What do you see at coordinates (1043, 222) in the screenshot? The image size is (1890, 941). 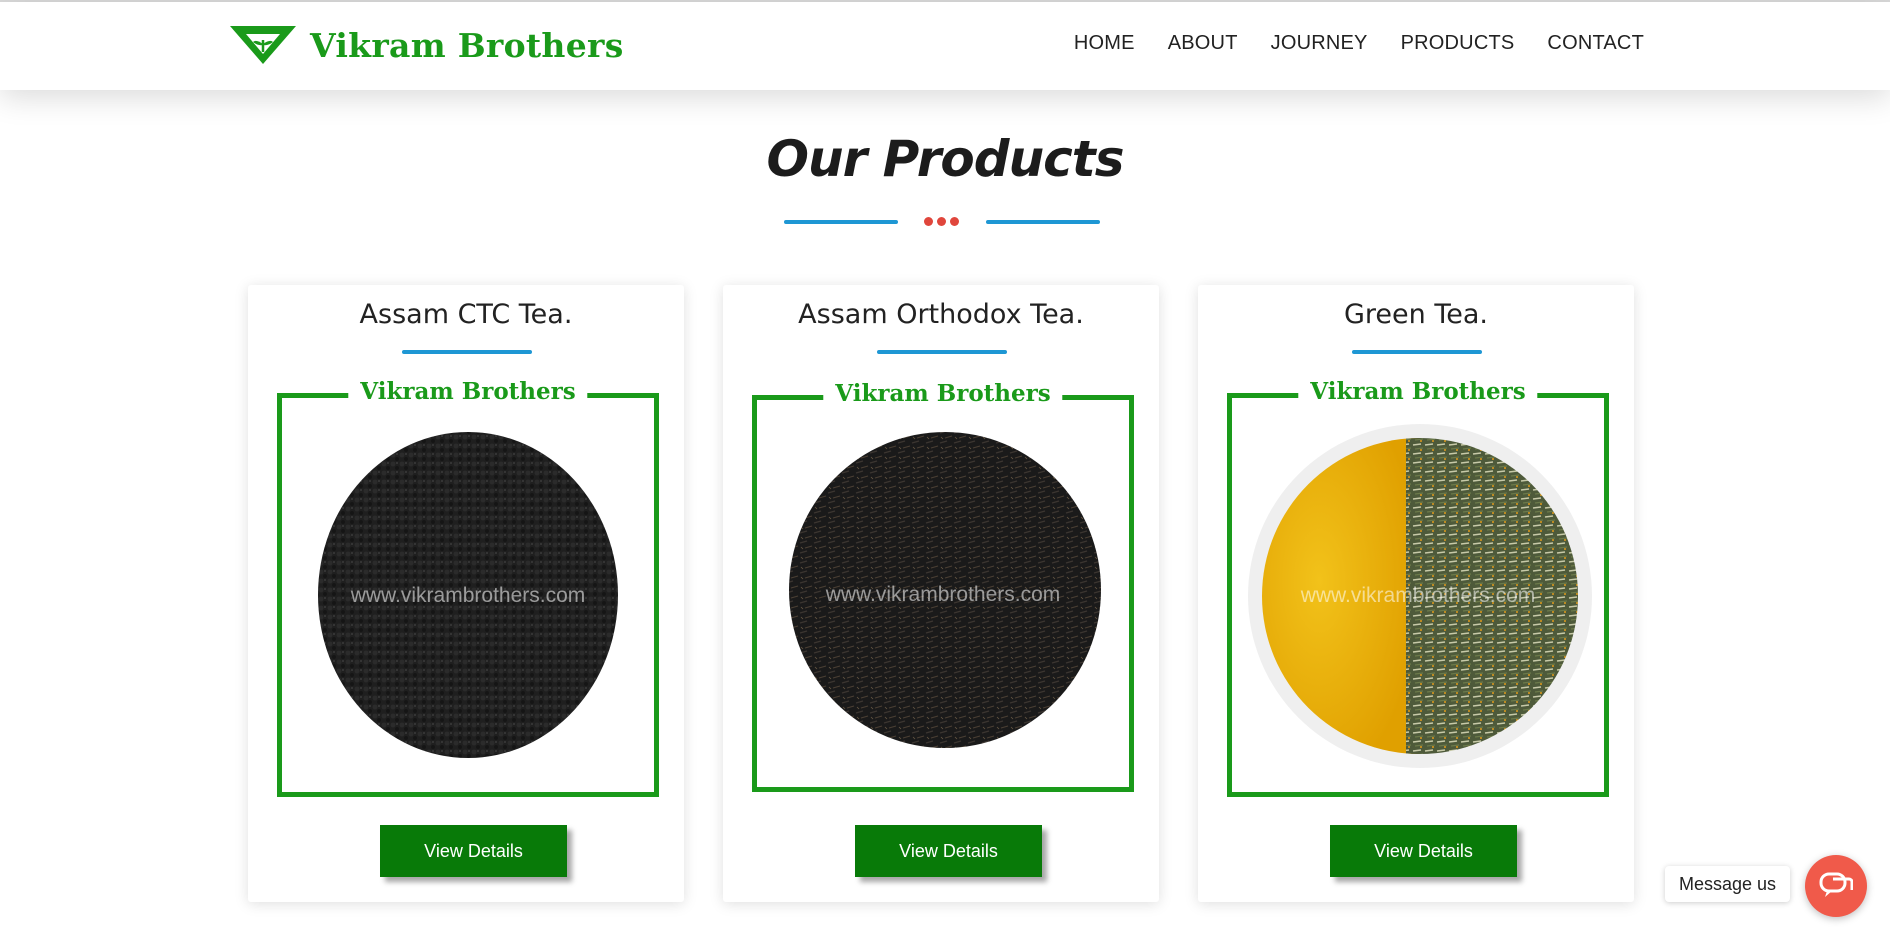 I see `divider-bar-right` at bounding box center [1043, 222].